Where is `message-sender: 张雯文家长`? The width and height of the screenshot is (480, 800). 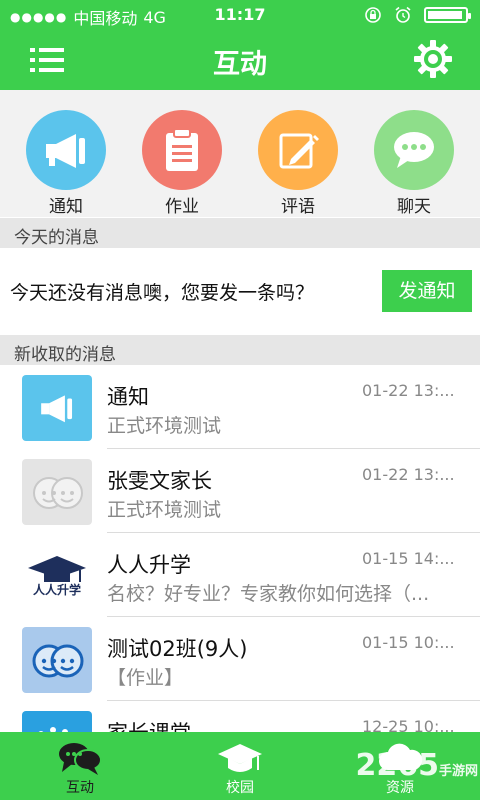
message-sender: 张雯文家长 is located at coordinates (159, 481).